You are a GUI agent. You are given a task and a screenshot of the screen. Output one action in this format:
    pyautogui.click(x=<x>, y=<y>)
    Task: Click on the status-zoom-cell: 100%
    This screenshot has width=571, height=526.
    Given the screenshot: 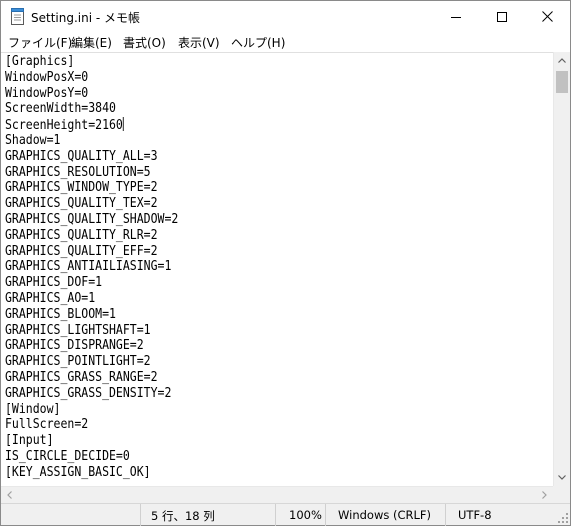 What is the action you would take?
    pyautogui.click(x=300, y=515)
    